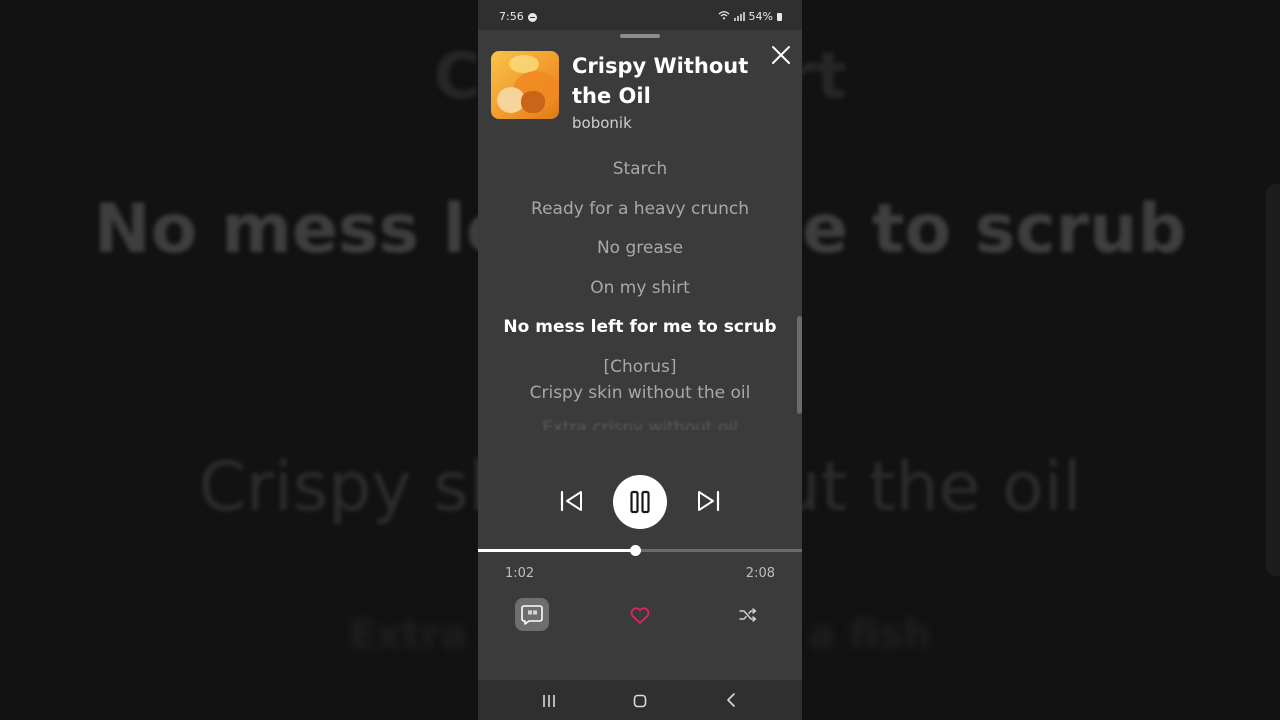 Image resolution: width=1280 pixels, height=720 pixels. What do you see at coordinates (602, 123) in the screenshot?
I see `artist-name: bobonik` at bounding box center [602, 123].